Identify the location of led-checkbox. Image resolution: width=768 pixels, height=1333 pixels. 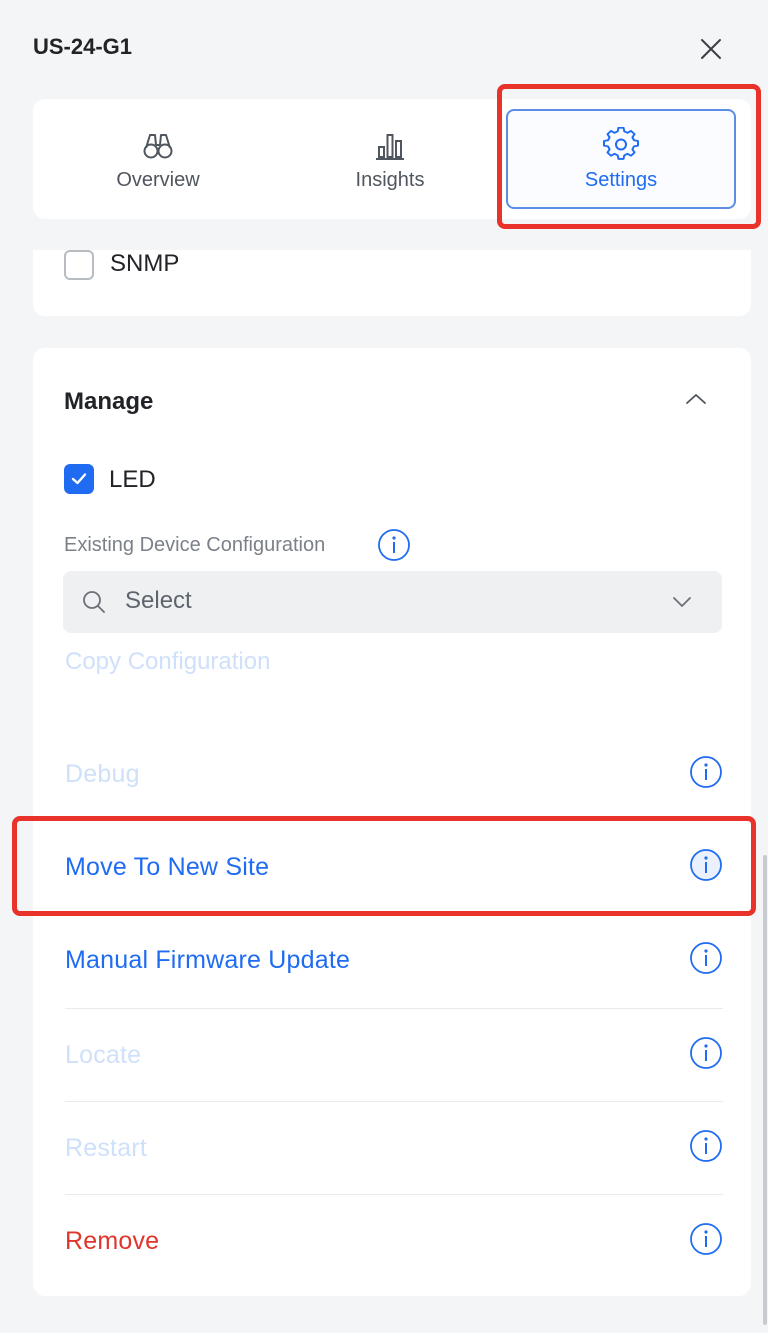
(79, 479).